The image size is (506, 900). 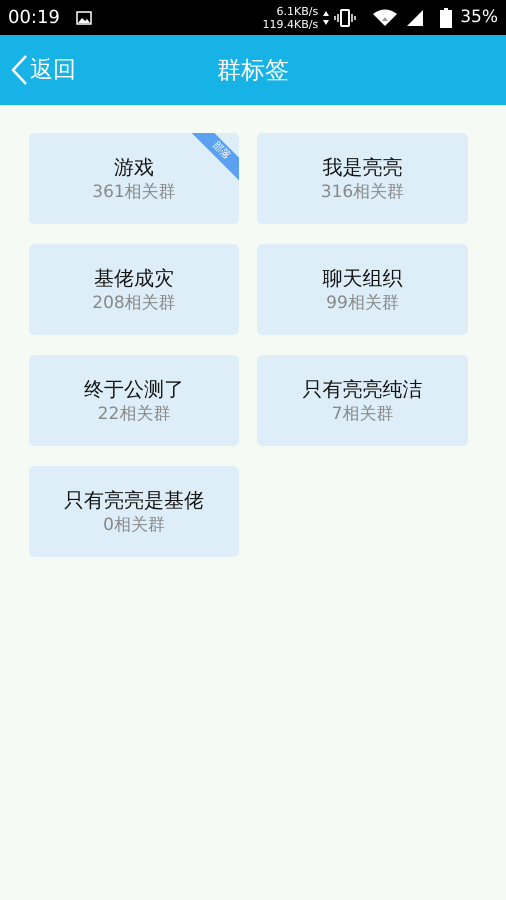 What do you see at coordinates (290, 24) in the screenshot?
I see `download-speed: 119.4KB/s` at bounding box center [290, 24].